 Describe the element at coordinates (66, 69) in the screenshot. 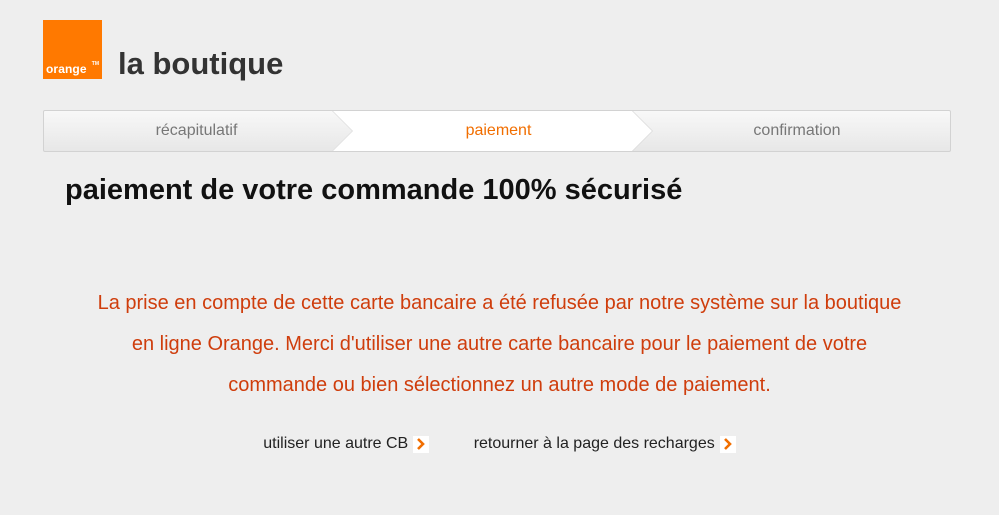

I see `logo-text: orange` at that location.